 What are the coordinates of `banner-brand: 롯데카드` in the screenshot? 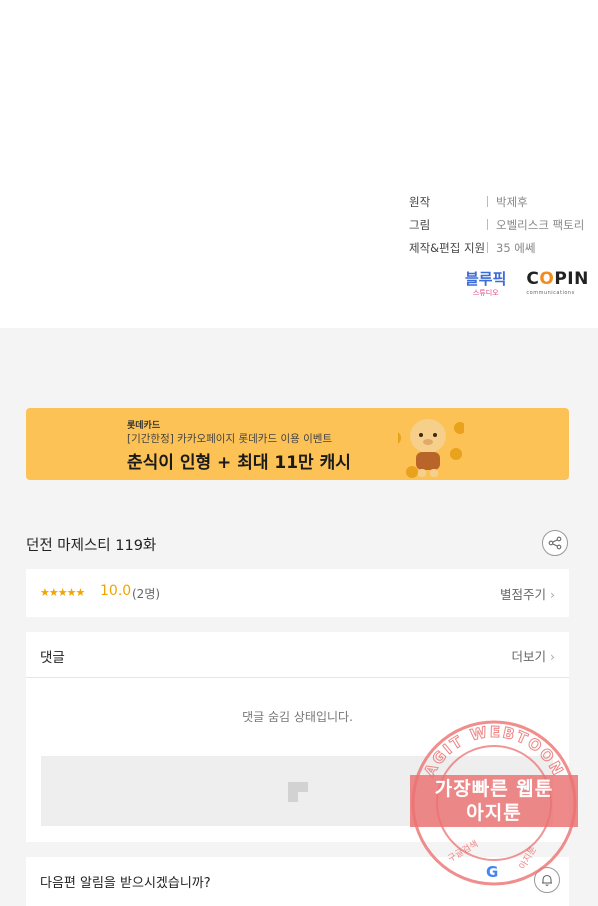 It's located at (144, 426).